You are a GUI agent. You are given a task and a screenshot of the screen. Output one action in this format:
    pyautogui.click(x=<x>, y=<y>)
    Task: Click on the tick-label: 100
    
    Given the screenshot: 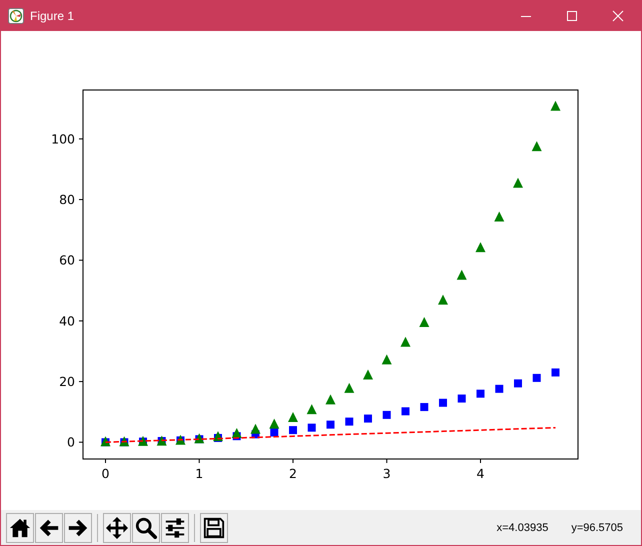 What is the action you would take?
    pyautogui.click(x=63, y=138)
    